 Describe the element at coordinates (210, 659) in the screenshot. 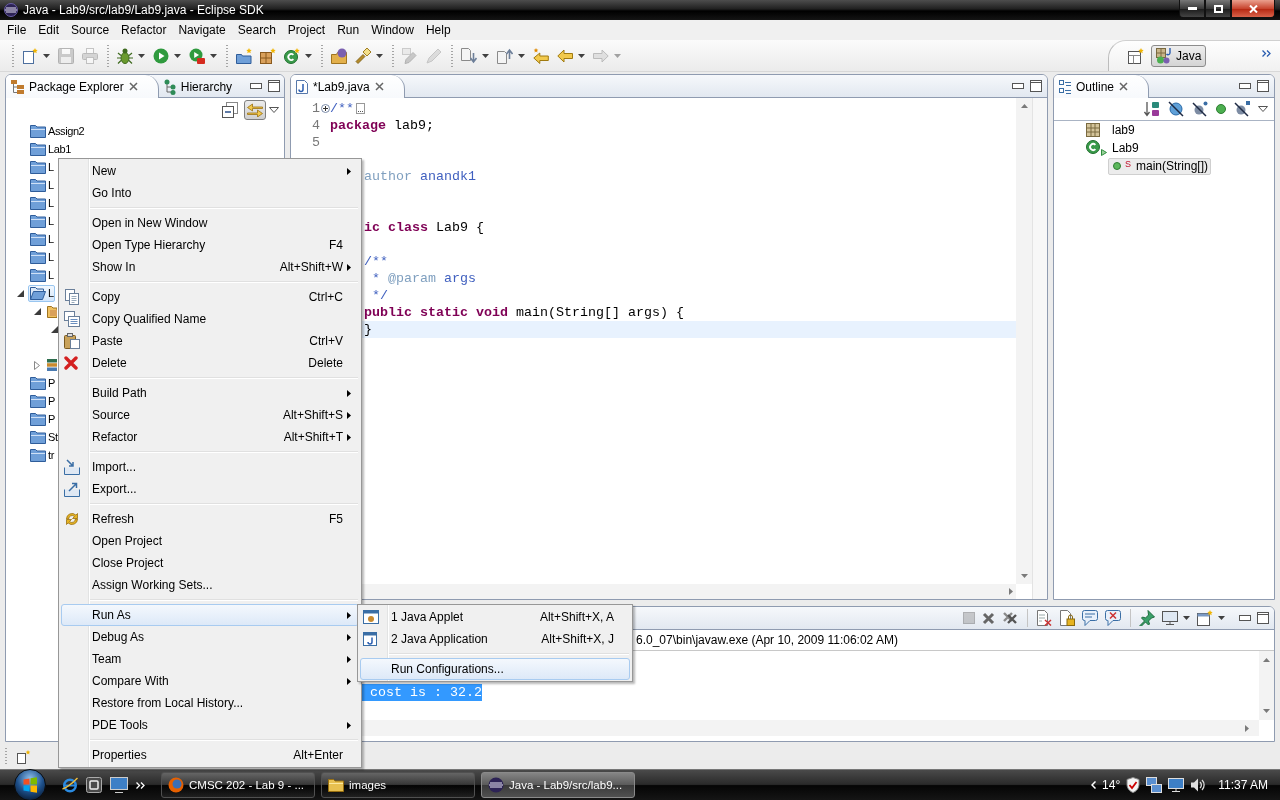

I see `menu-item: Team` at that location.